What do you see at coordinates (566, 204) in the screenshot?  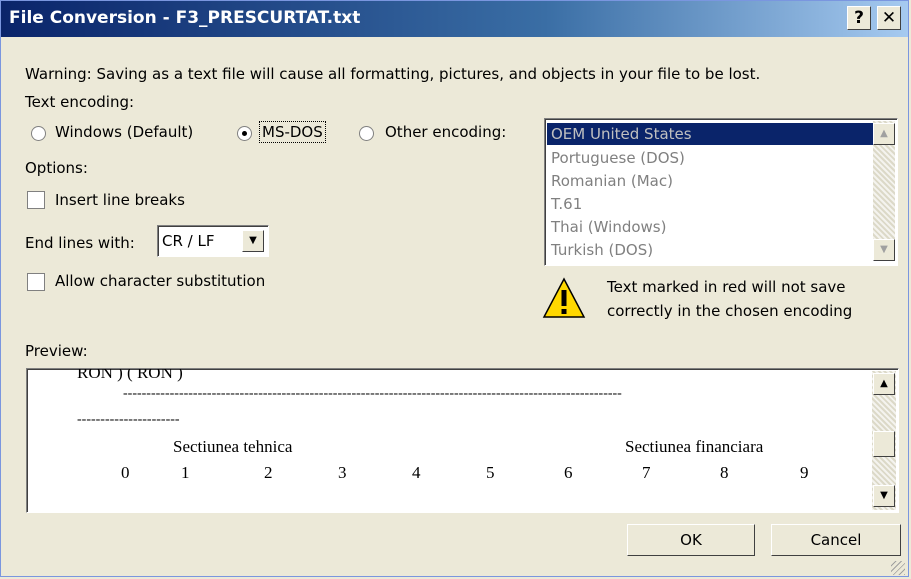 I see `list-item: T.61` at bounding box center [566, 204].